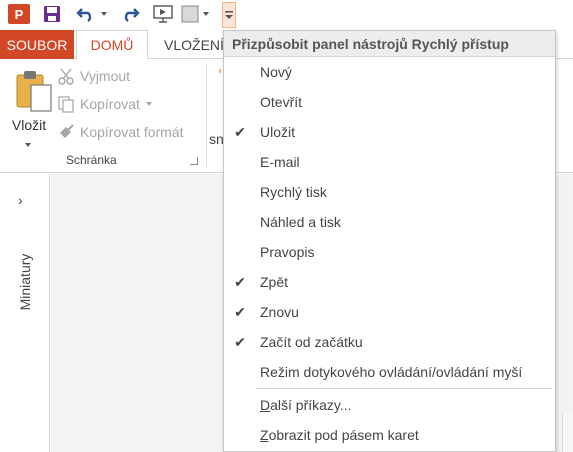  Describe the element at coordinates (389, 132) in the screenshot. I see `menu-item-save: ✔ Uložit` at that location.